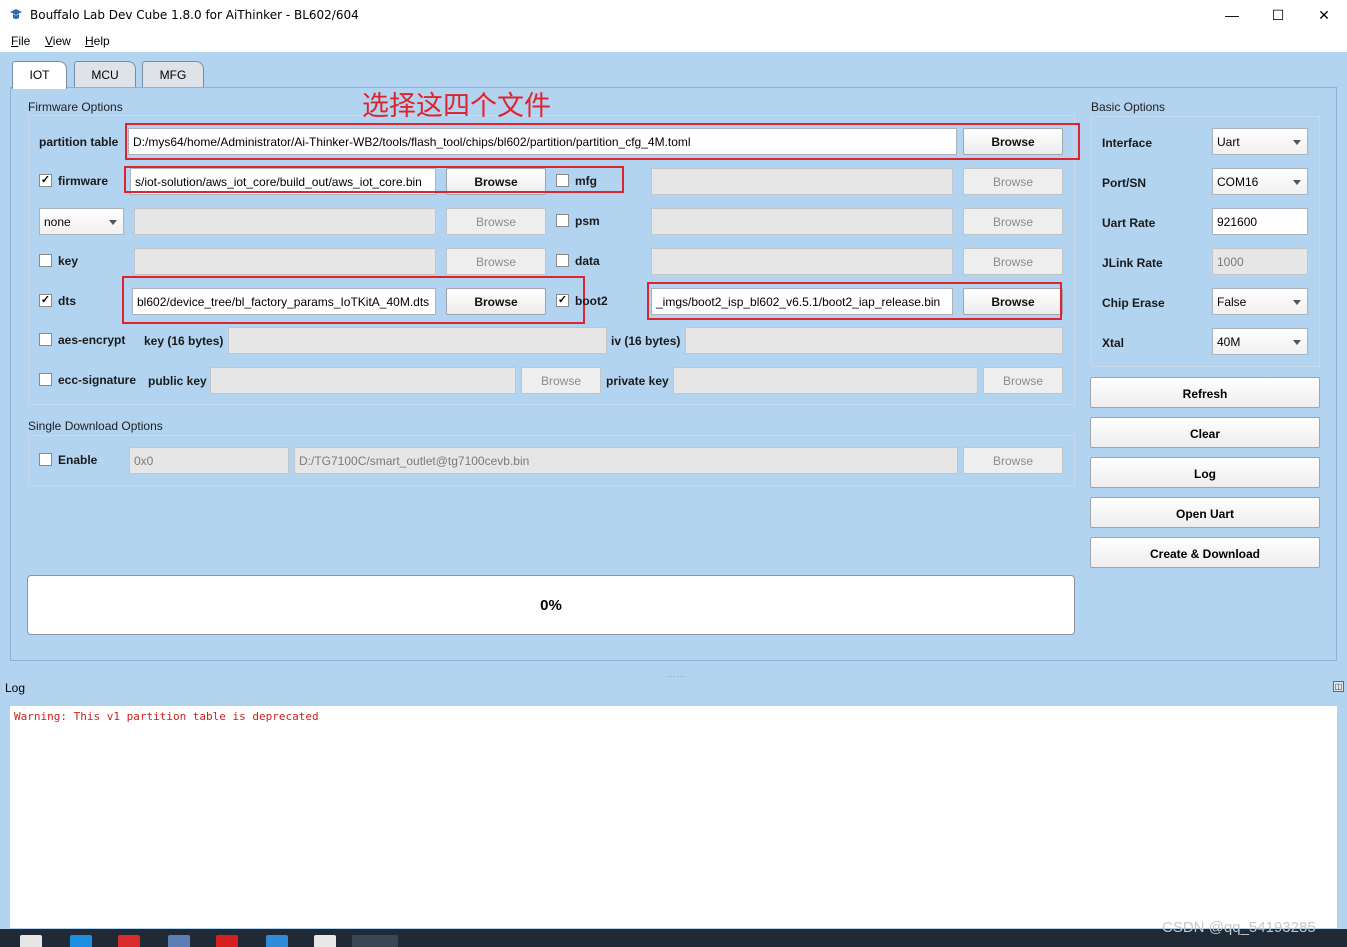 This screenshot has width=1347, height=947. I want to click on psm-field, so click(802, 221).